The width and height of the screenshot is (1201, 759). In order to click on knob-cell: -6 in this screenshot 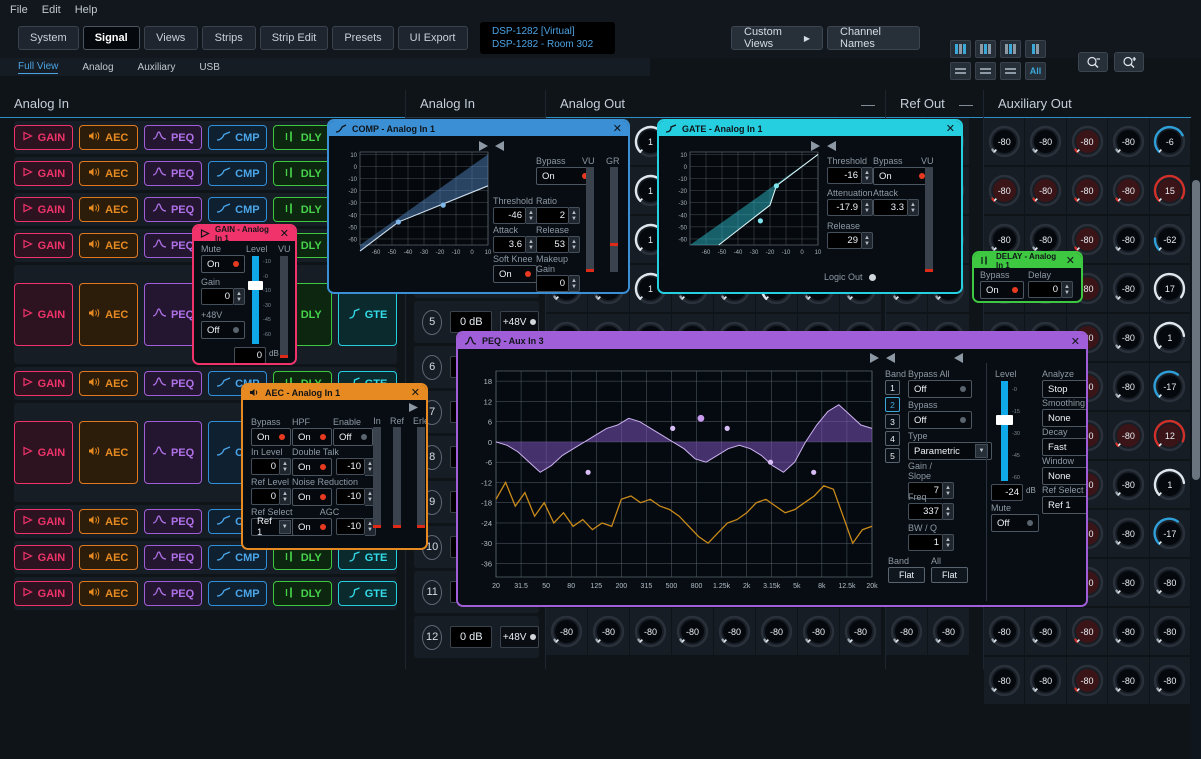, I will do `click(1170, 141)`.